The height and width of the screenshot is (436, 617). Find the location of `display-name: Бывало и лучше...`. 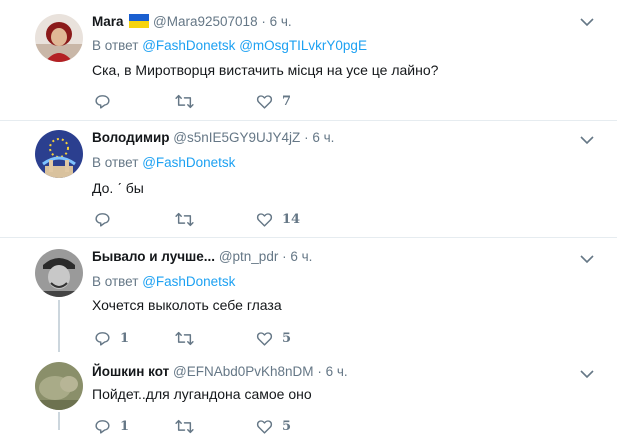

display-name: Бывало и лучше... is located at coordinates (153, 256).